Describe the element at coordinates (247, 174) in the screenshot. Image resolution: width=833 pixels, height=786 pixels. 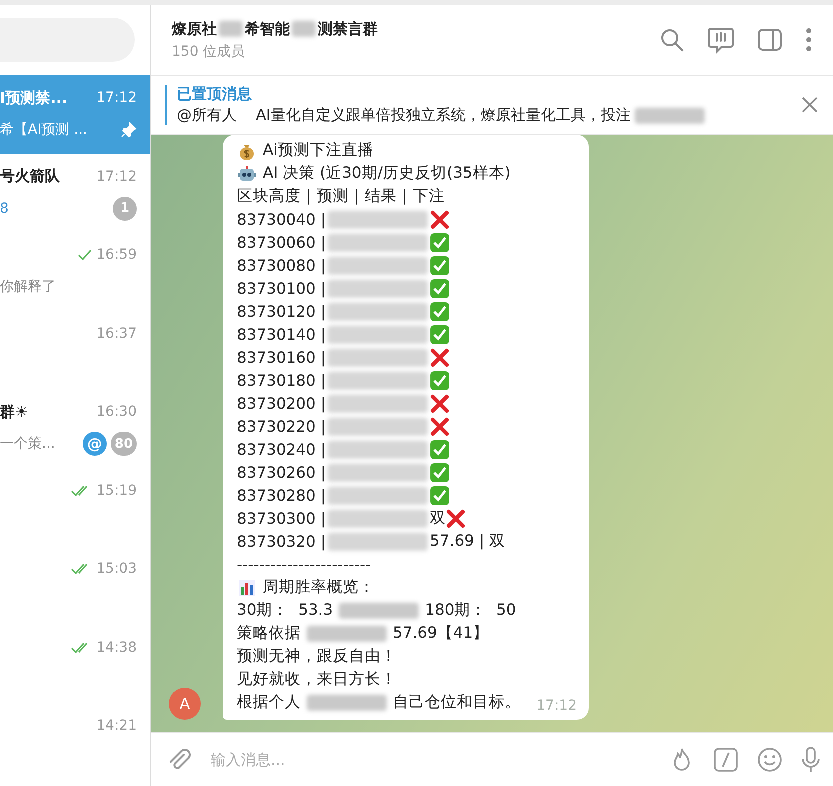
I see `robot-icon` at that location.